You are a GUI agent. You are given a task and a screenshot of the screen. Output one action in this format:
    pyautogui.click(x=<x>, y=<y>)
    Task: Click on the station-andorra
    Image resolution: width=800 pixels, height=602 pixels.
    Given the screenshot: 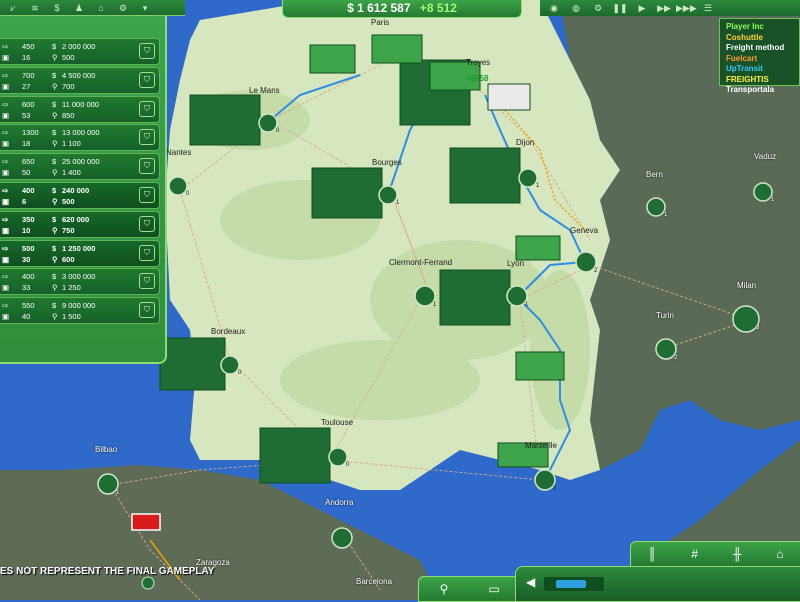 What is the action you would take?
    pyautogui.click(x=342, y=538)
    